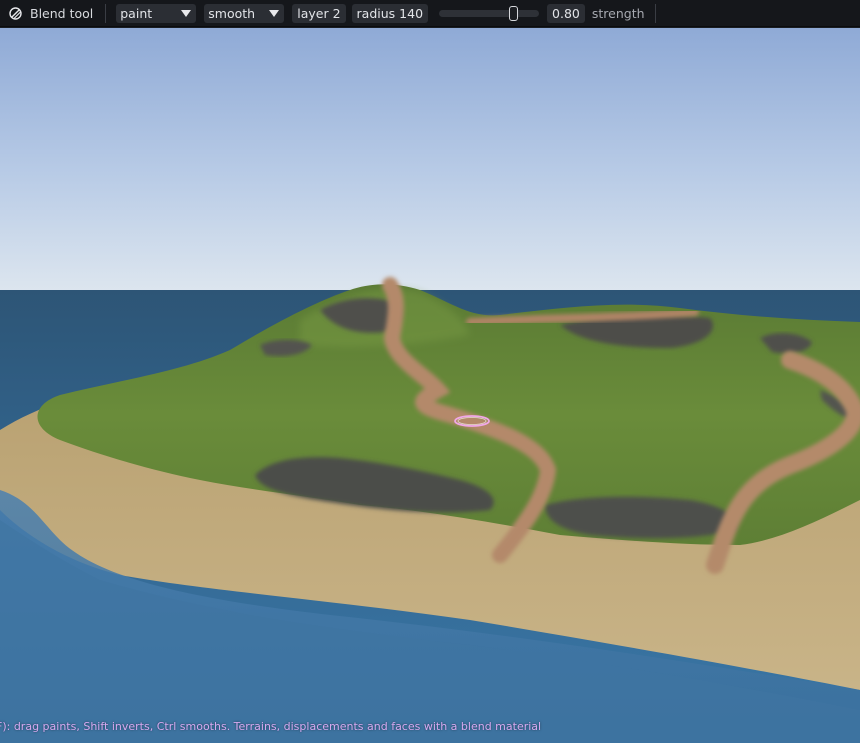 The width and height of the screenshot is (860, 743). I want to click on slider-track, so click(489, 13).